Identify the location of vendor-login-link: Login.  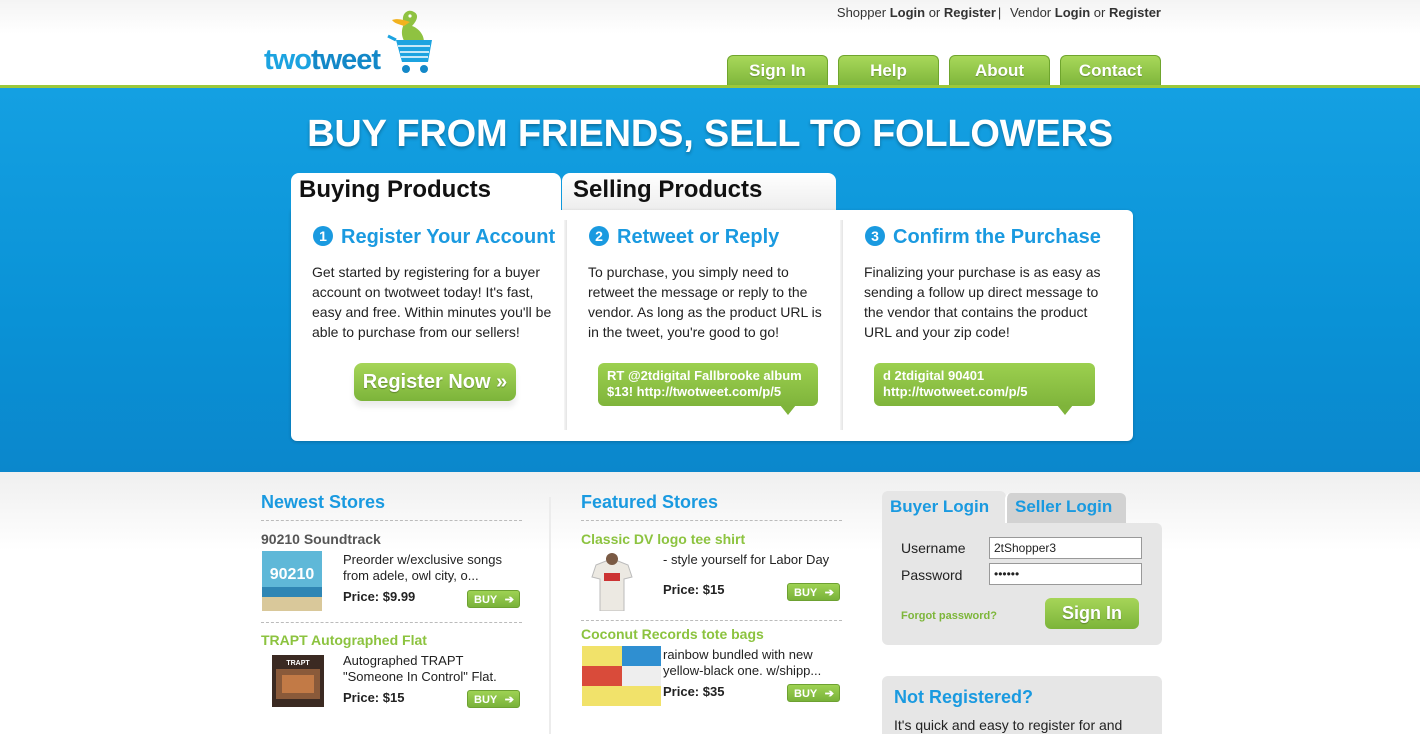
(1072, 12).